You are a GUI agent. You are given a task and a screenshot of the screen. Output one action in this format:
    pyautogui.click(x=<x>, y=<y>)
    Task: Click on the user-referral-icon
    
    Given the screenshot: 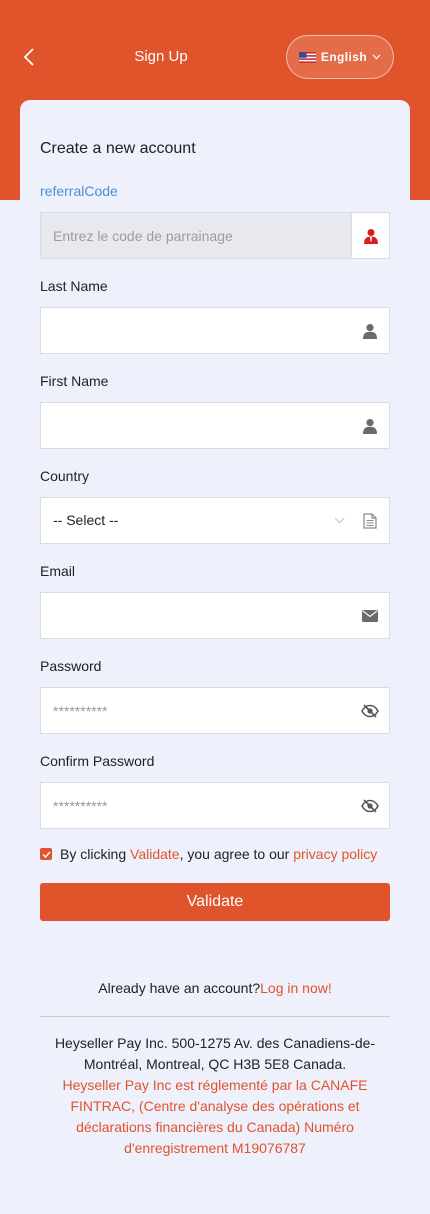 What is the action you would take?
    pyautogui.click(x=370, y=236)
    